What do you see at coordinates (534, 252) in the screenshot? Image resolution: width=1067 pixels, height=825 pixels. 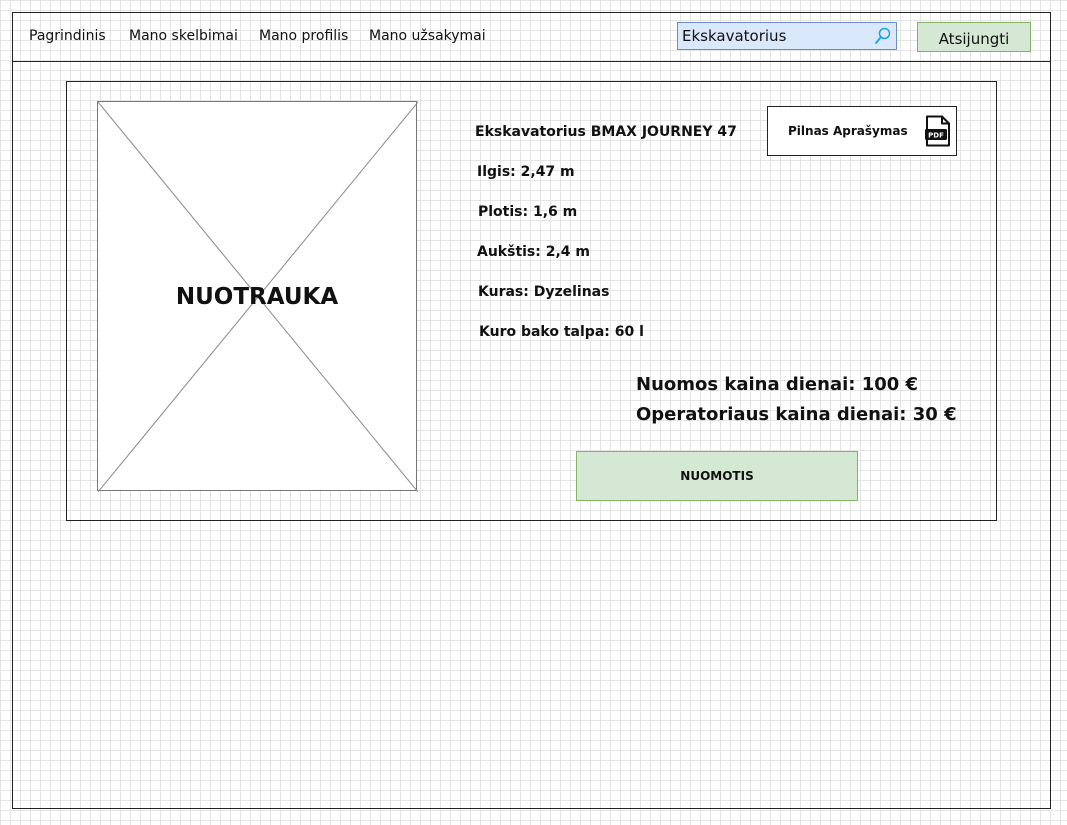 I see `spec-height: Aukštis: 2,4 m` at bounding box center [534, 252].